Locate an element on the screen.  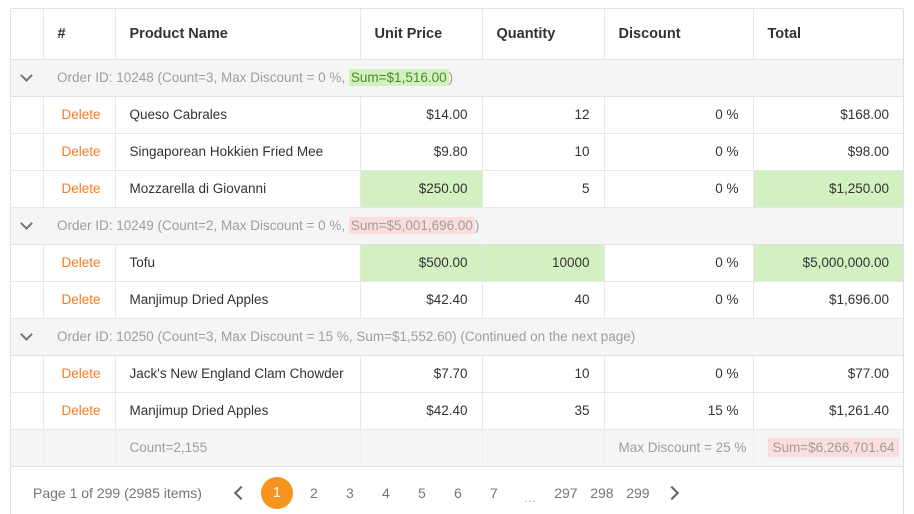
page-button-4: 4 is located at coordinates (386, 493).